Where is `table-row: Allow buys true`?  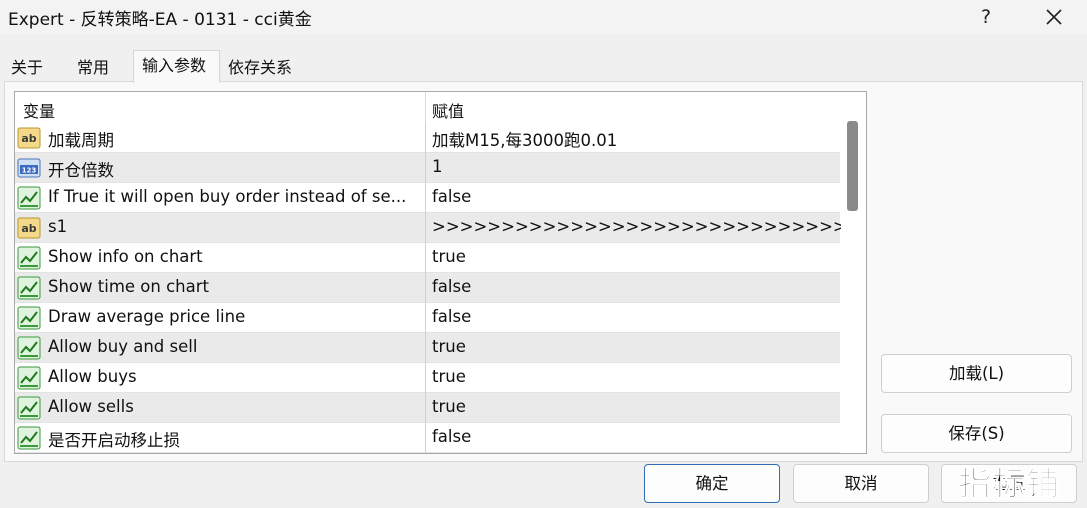 table-row: Allow buys true is located at coordinates (427, 378).